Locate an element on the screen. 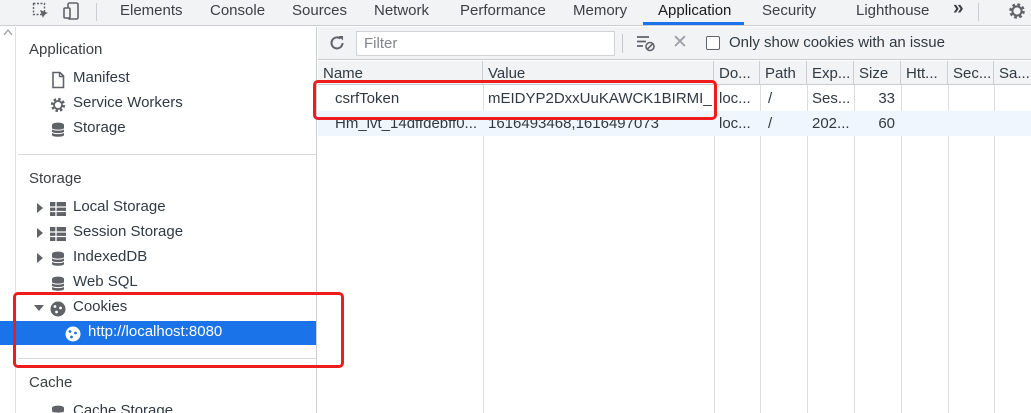  sidebar-item-storage-overview: Storage is located at coordinates (158, 129).